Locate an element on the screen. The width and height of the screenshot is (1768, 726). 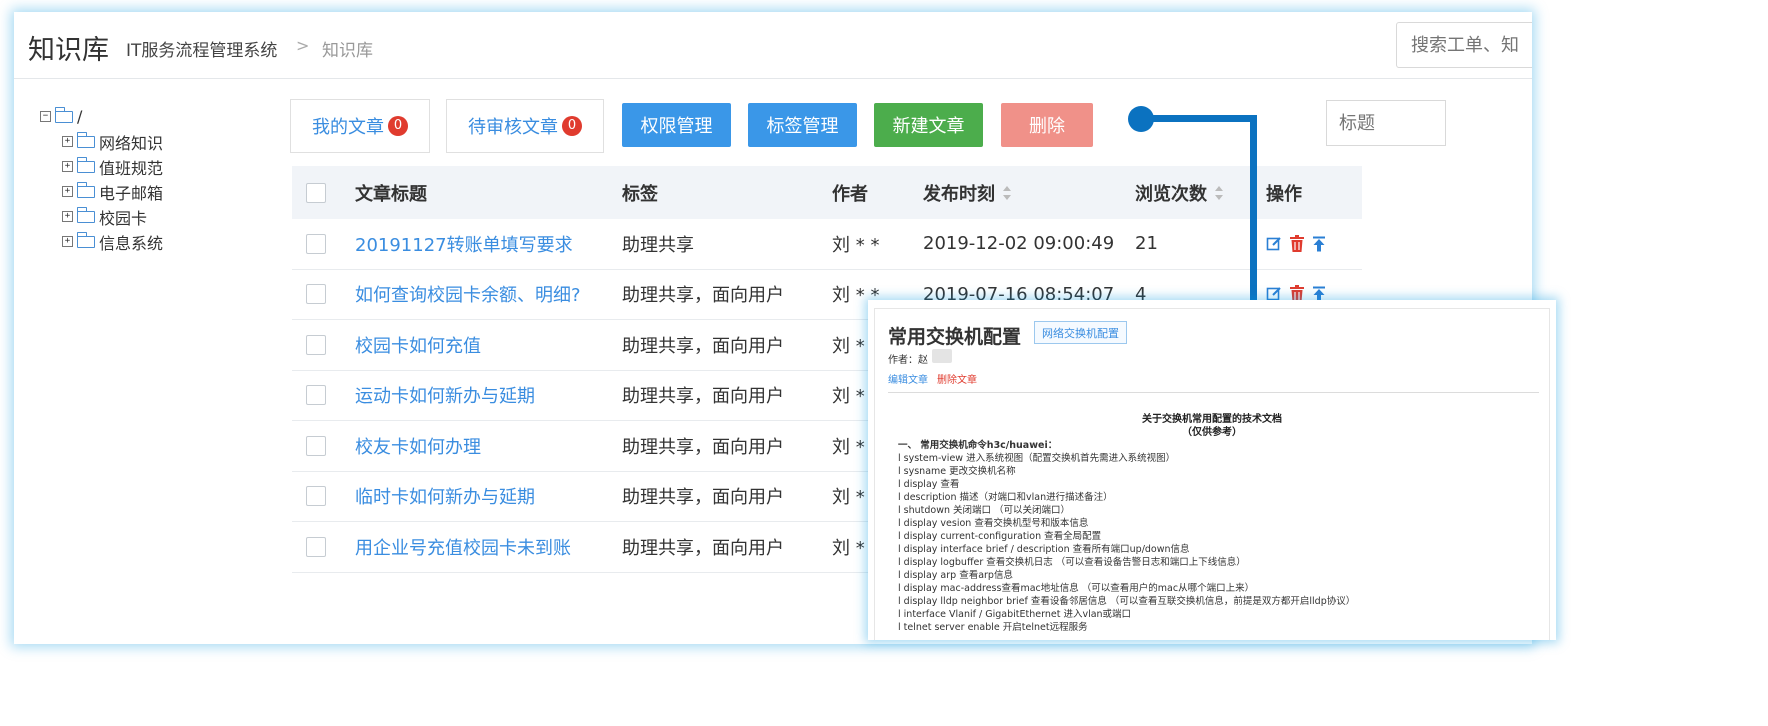
trash-icon is located at coordinates (1297, 243).